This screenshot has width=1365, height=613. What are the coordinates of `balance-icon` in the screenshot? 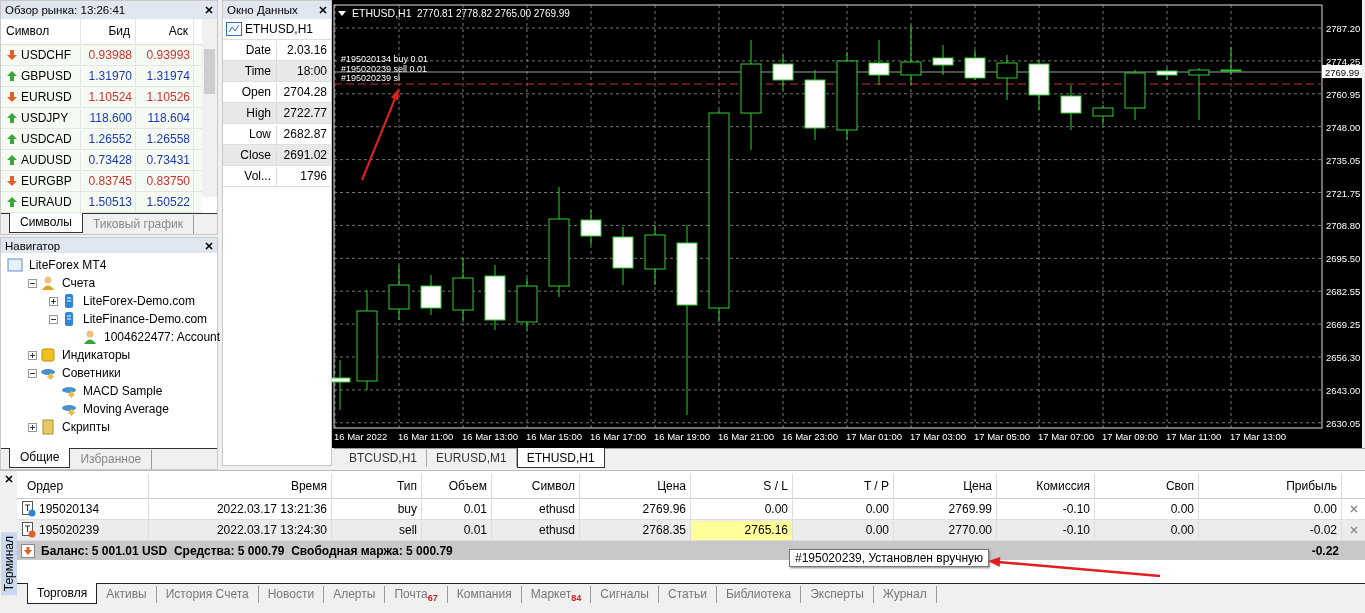 It's located at (28, 550).